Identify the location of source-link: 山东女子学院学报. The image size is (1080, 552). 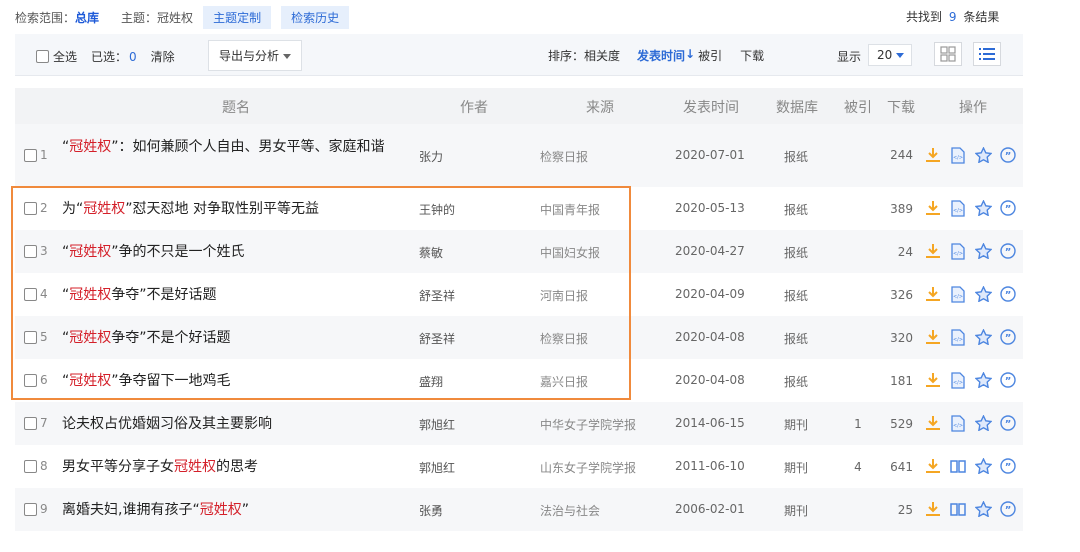
(588, 467).